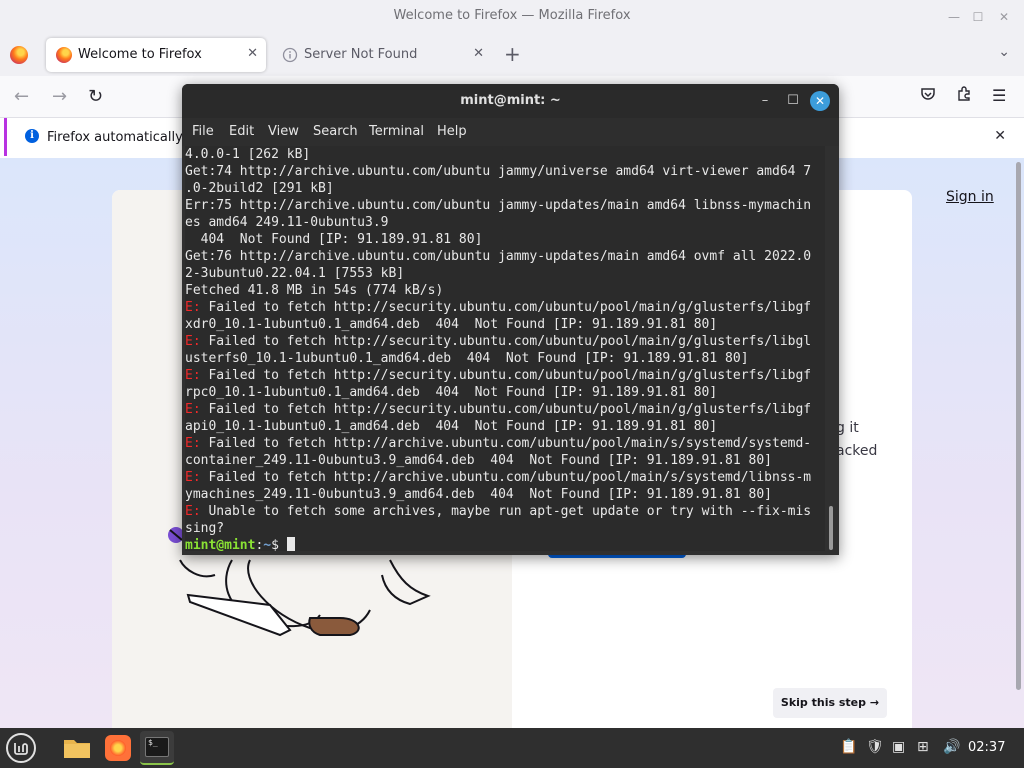 This screenshot has height=768, width=1024. Describe the element at coordinates (505, 545) in the screenshot. I see `prompt-line: mint@mint:~$` at that location.